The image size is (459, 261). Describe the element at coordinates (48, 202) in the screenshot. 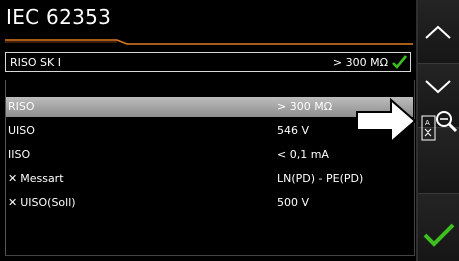

I see `item-label: UISO(Soll)` at that location.